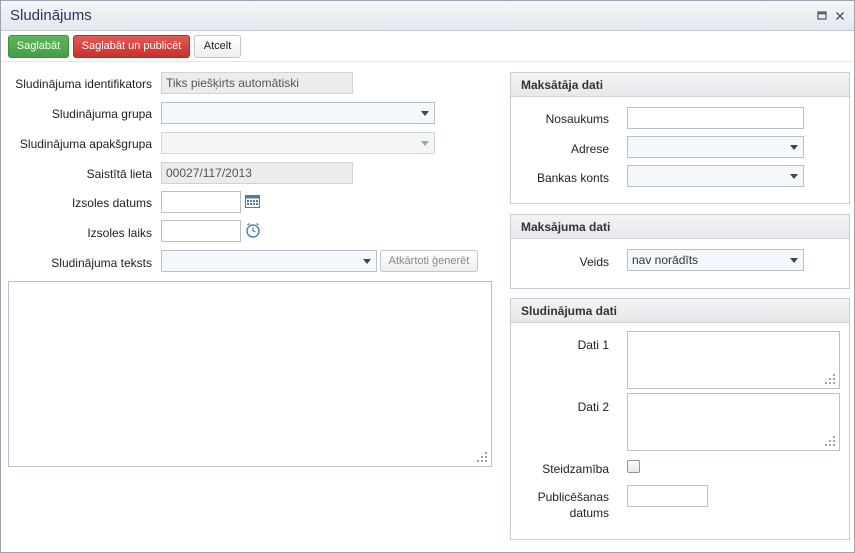 The height and width of the screenshot is (553, 855). I want to click on payer-bank-select, so click(715, 176).